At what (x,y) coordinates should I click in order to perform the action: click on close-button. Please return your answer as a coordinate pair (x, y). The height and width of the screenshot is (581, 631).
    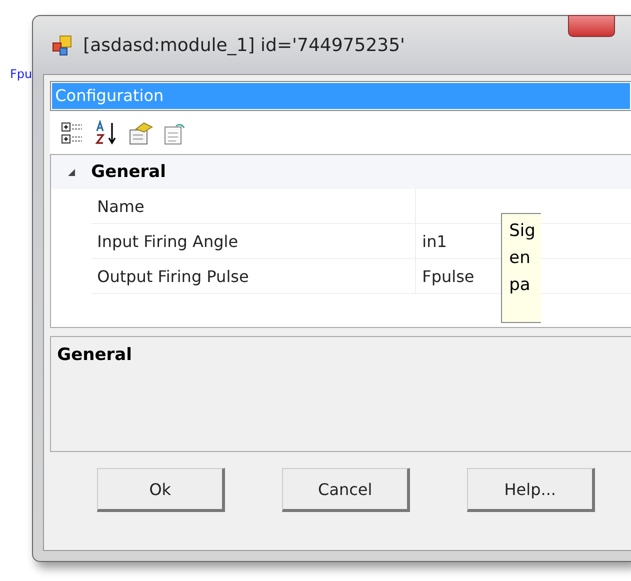
    Looking at the image, I should click on (592, 26).